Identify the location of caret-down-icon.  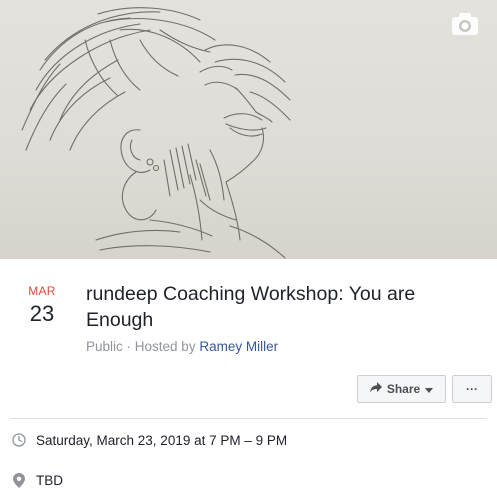
(429, 389).